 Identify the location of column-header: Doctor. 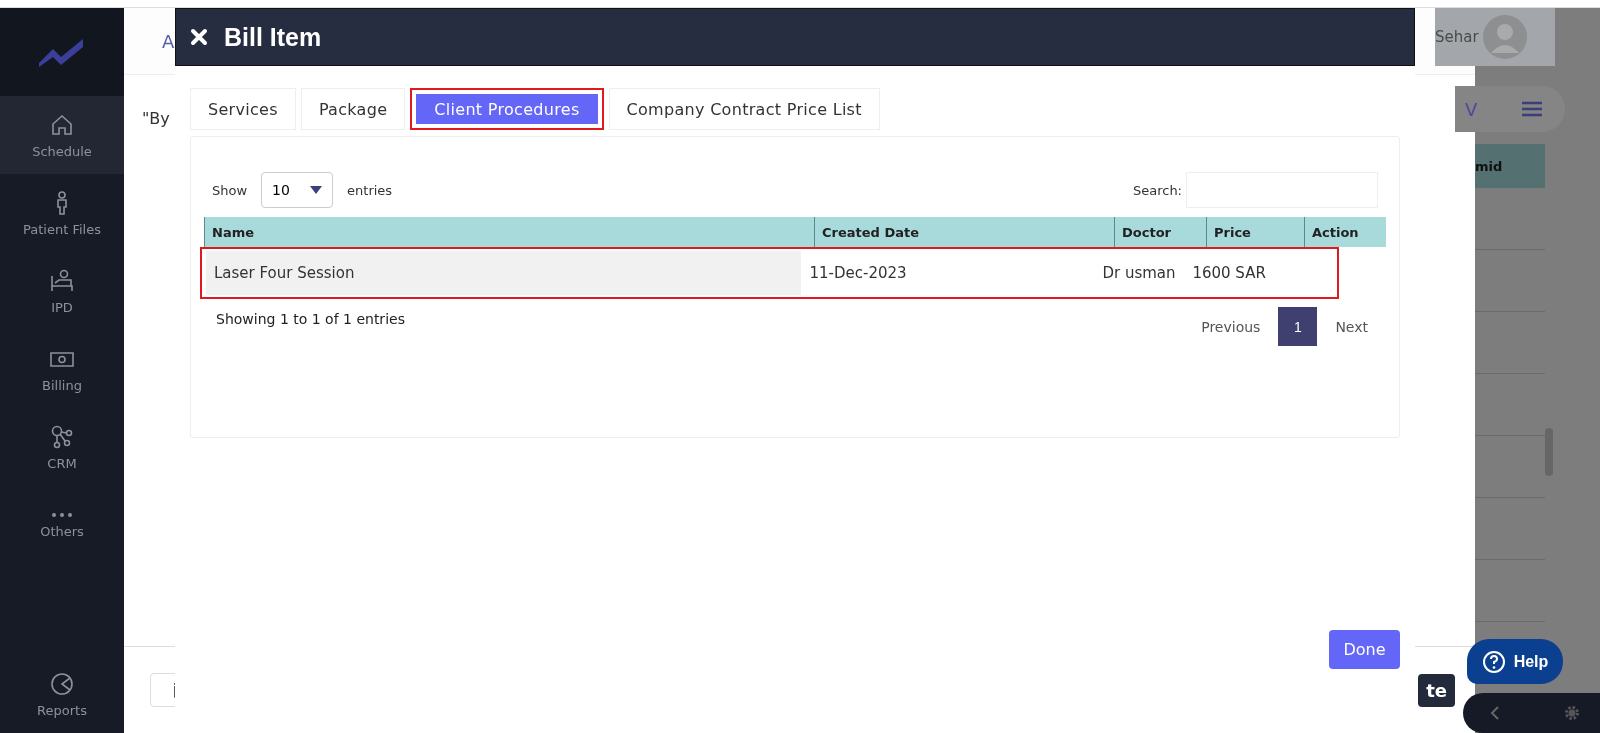
(1160, 232).